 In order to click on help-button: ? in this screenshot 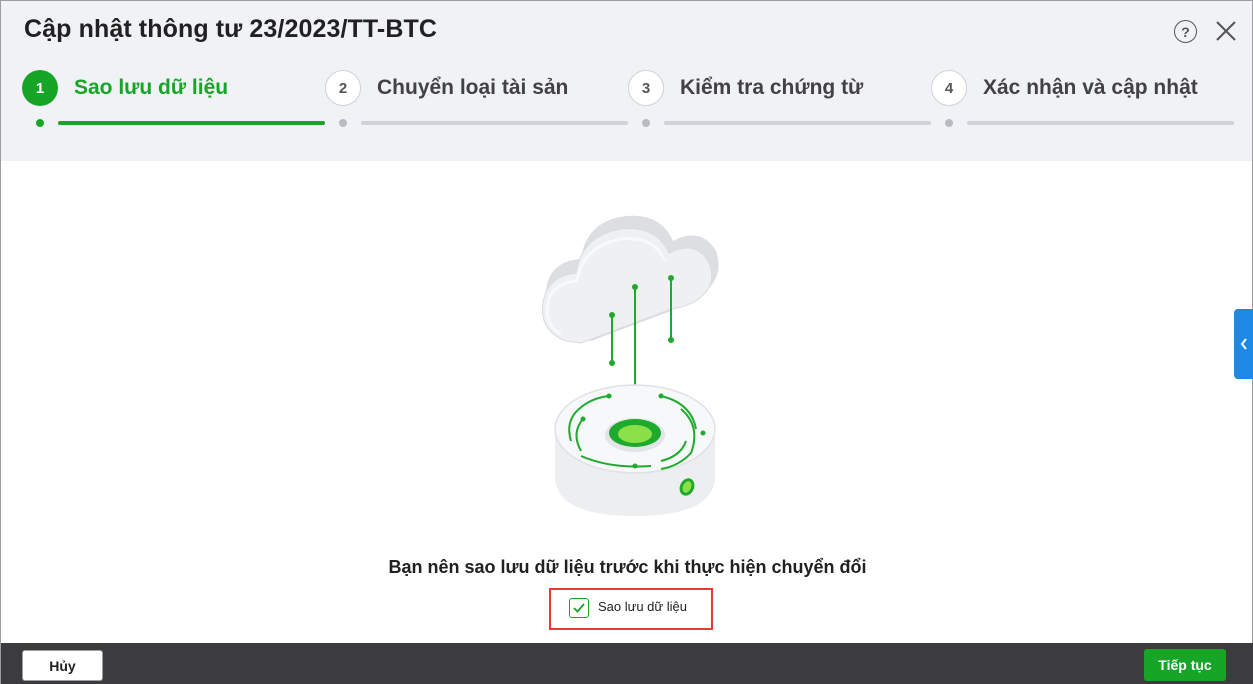, I will do `click(1185, 31)`.